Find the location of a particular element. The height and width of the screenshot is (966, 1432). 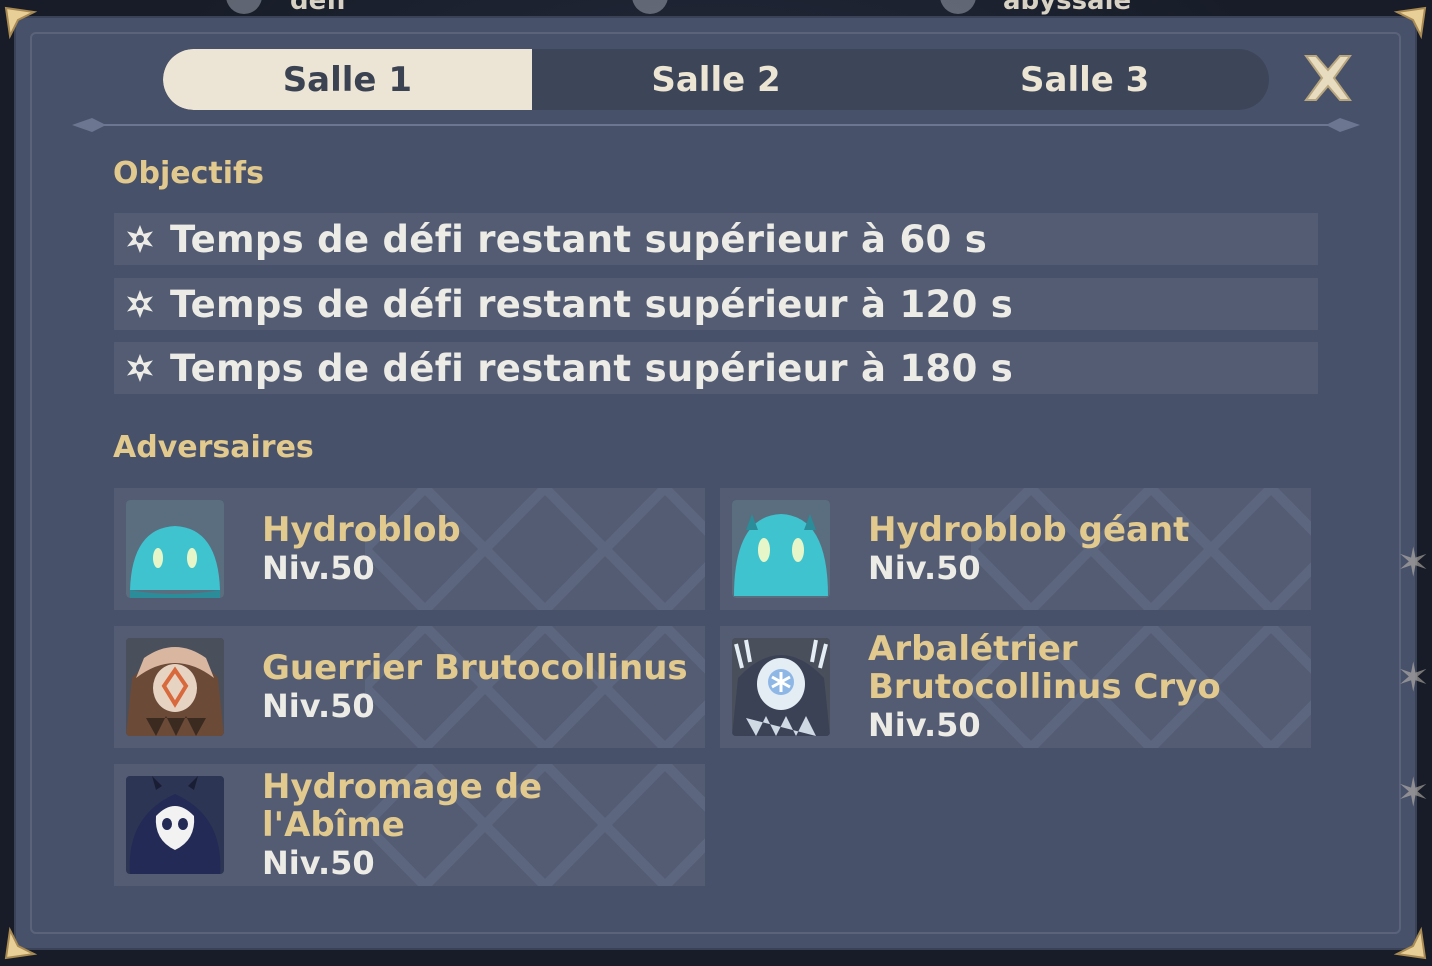

enemy-name: Arbalétrier Brutocollinus Cryo is located at coordinates (1044, 668).